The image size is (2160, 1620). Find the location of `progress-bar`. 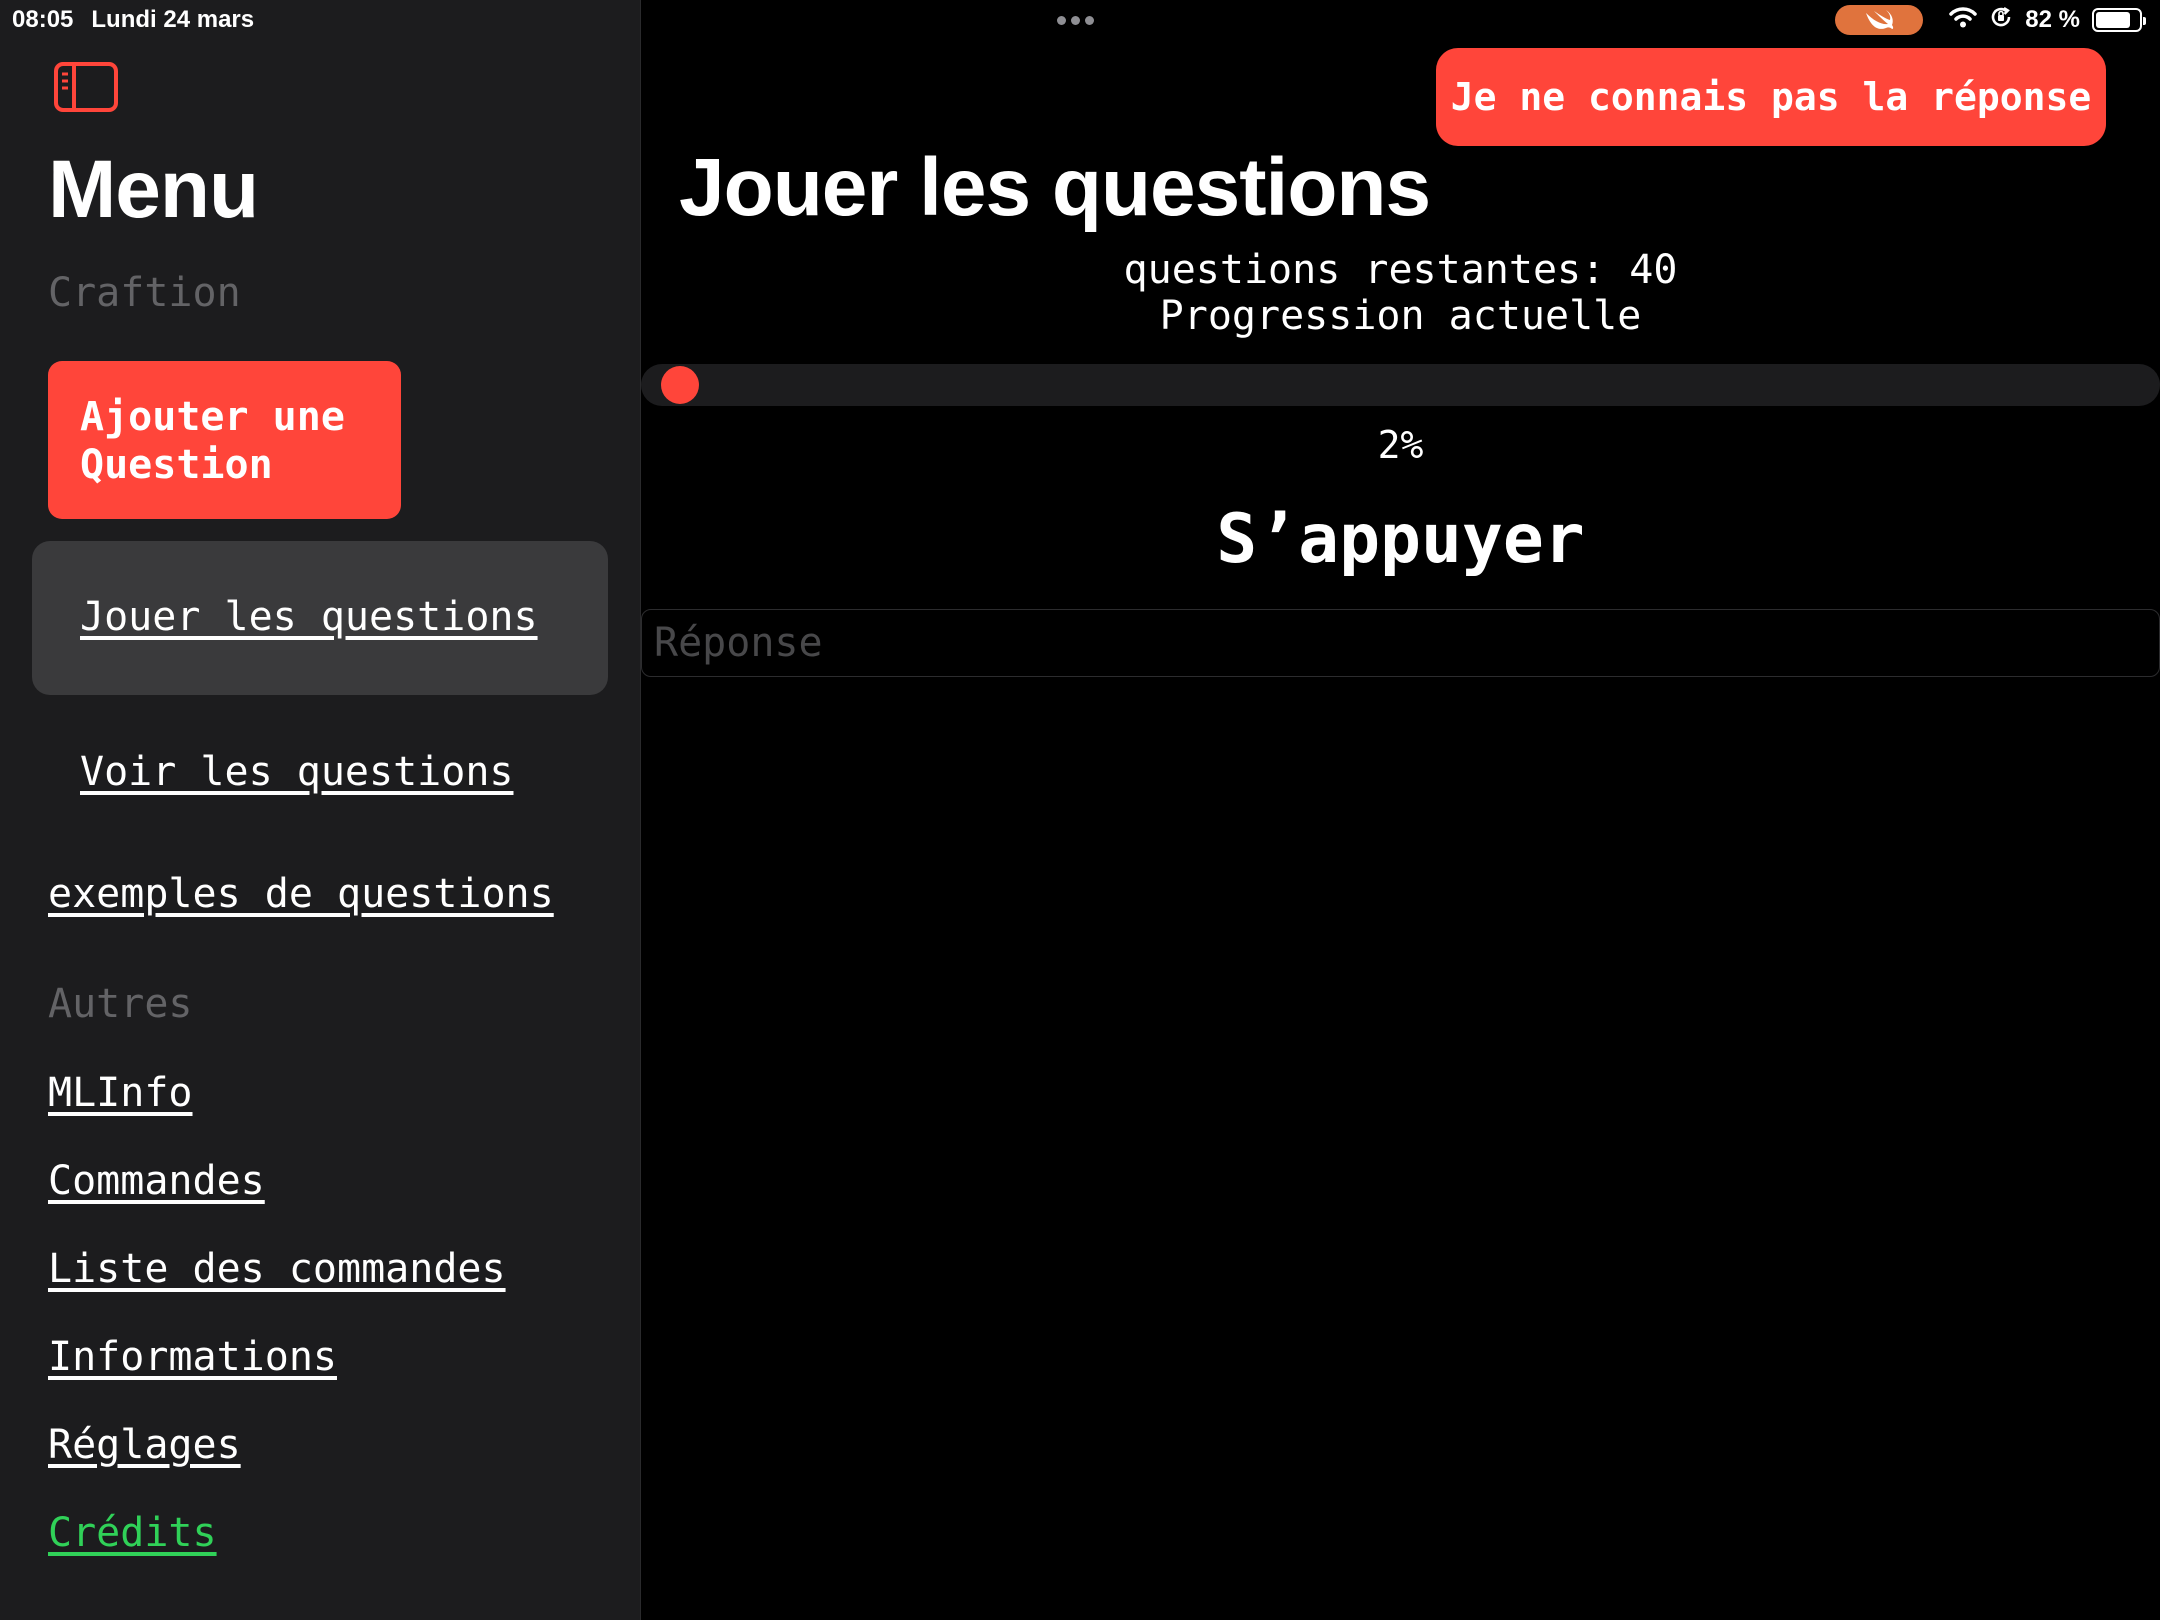

progress-bar is located at coordinates (1400, 385).